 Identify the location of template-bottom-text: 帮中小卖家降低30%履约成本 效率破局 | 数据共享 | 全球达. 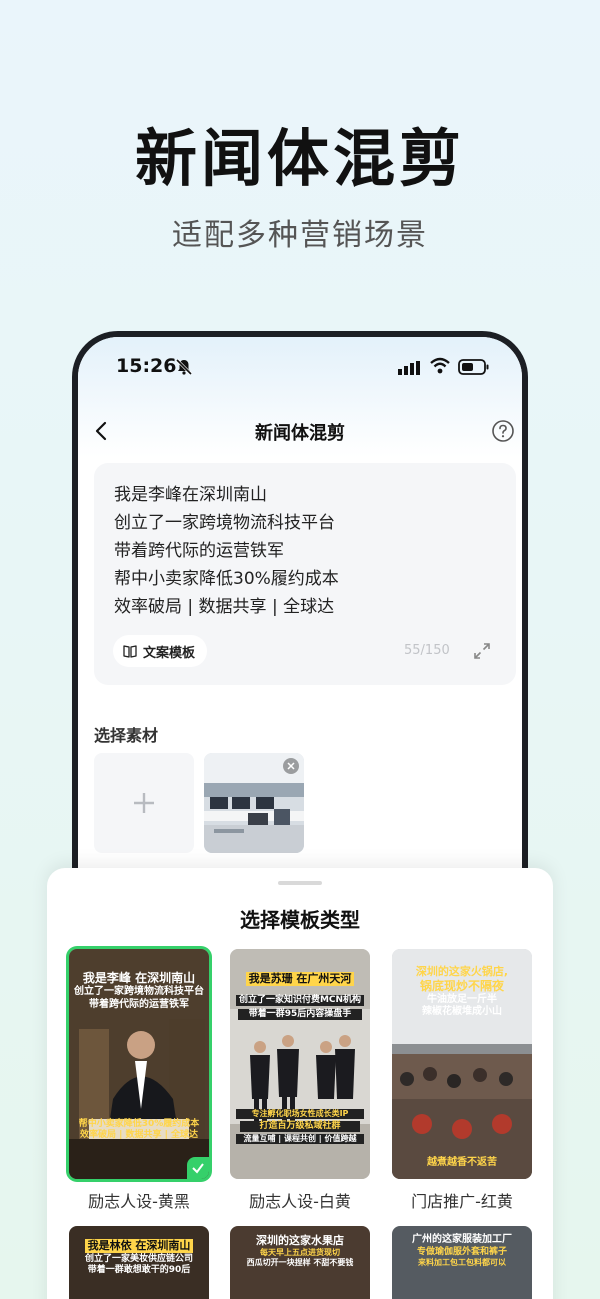
(139, 1130).